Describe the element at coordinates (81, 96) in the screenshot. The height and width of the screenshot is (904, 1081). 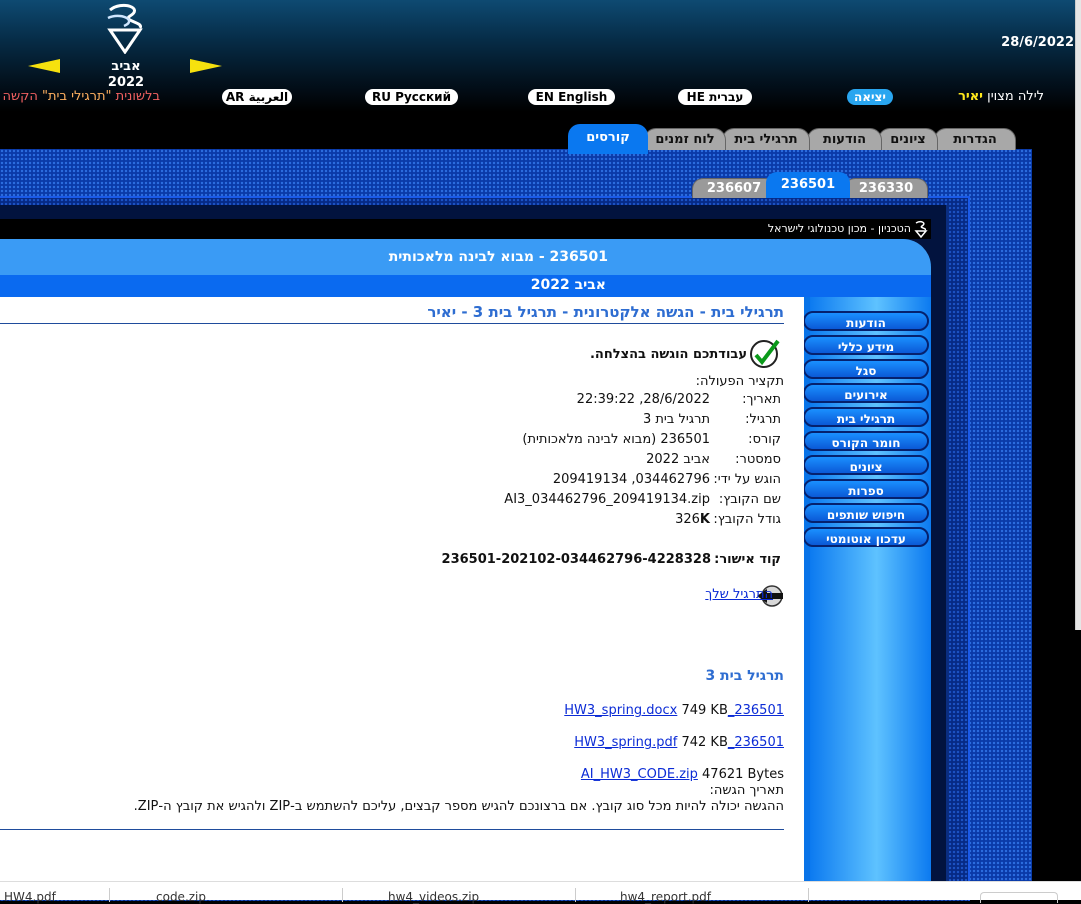
I see `homework-language-note: בלשונית "תרגילי בית" הקשה` at that location.